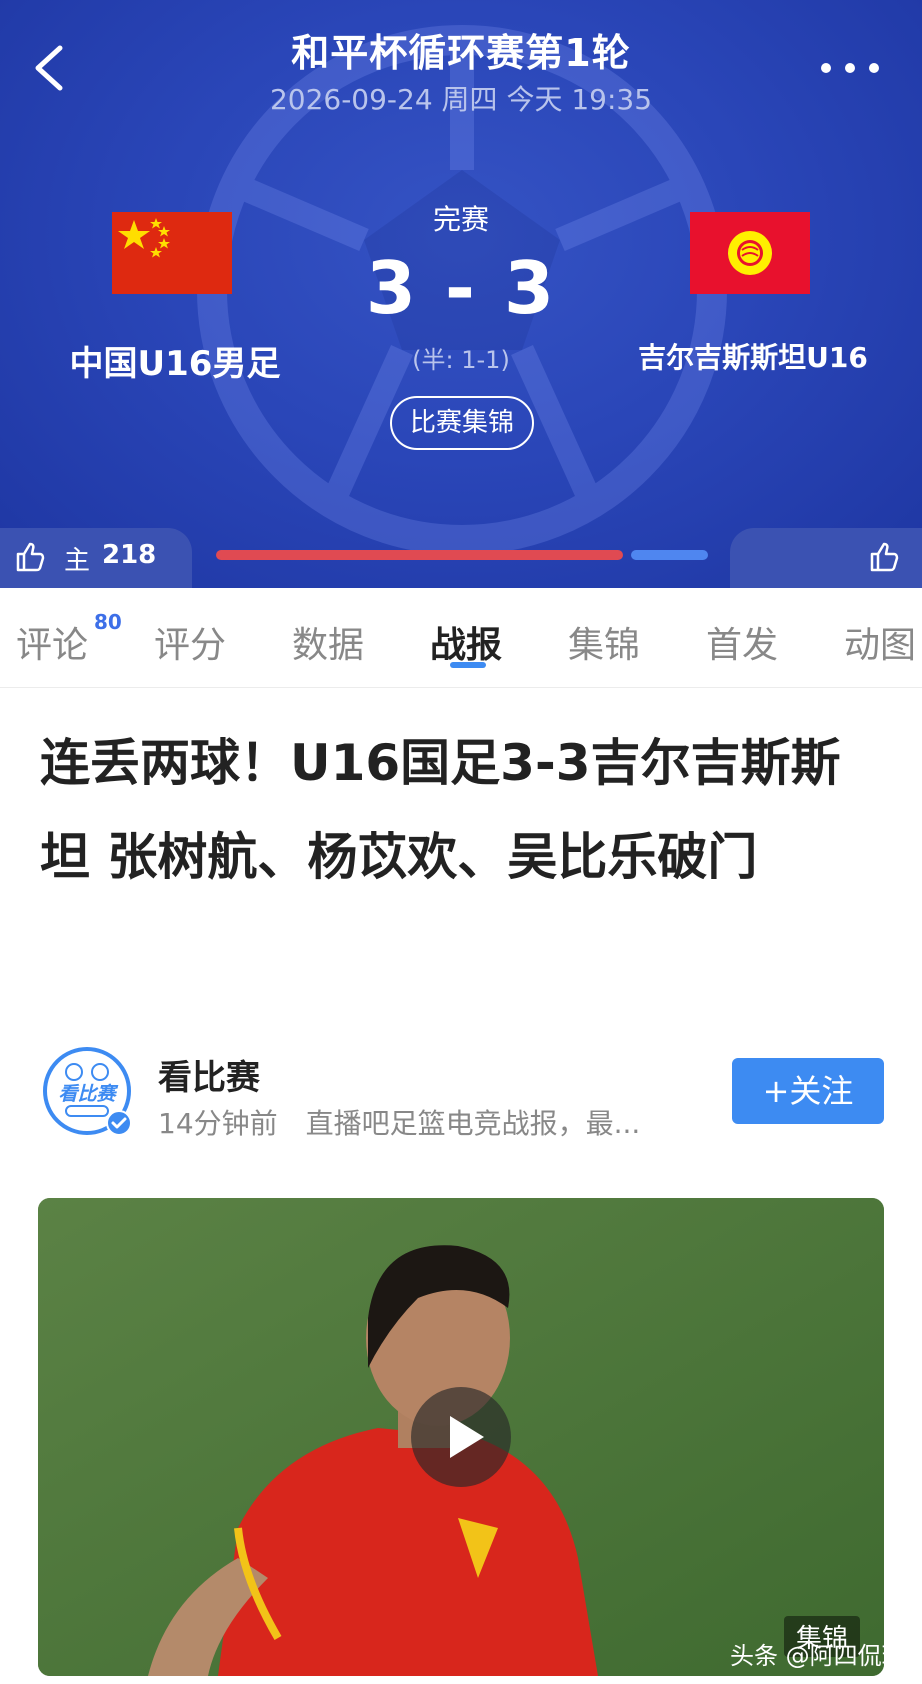 The width and height of the screenshot is (922, 1684). I want to click on highlights-button: 比赛集锦, so click(462, 423).